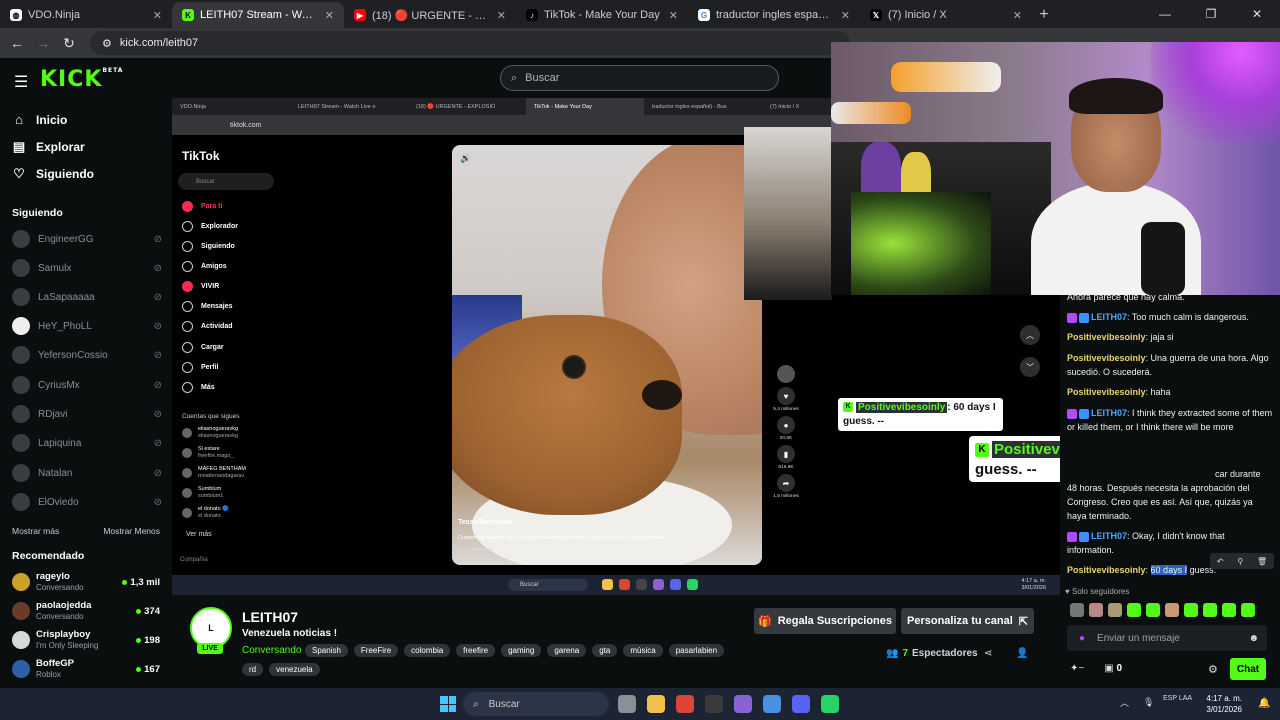 The image size is (1280, 720). I want to click on tag: Spanish, so click(326, 650).